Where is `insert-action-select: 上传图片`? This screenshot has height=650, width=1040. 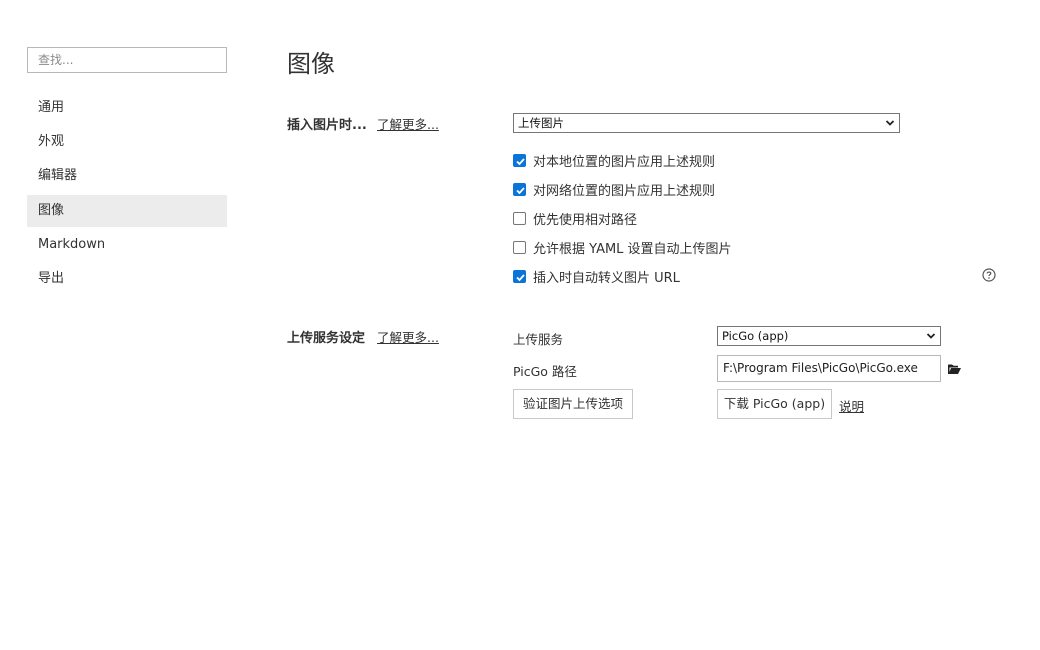 insert-action-select: 上传图片 is located at coordinates (706, 123).